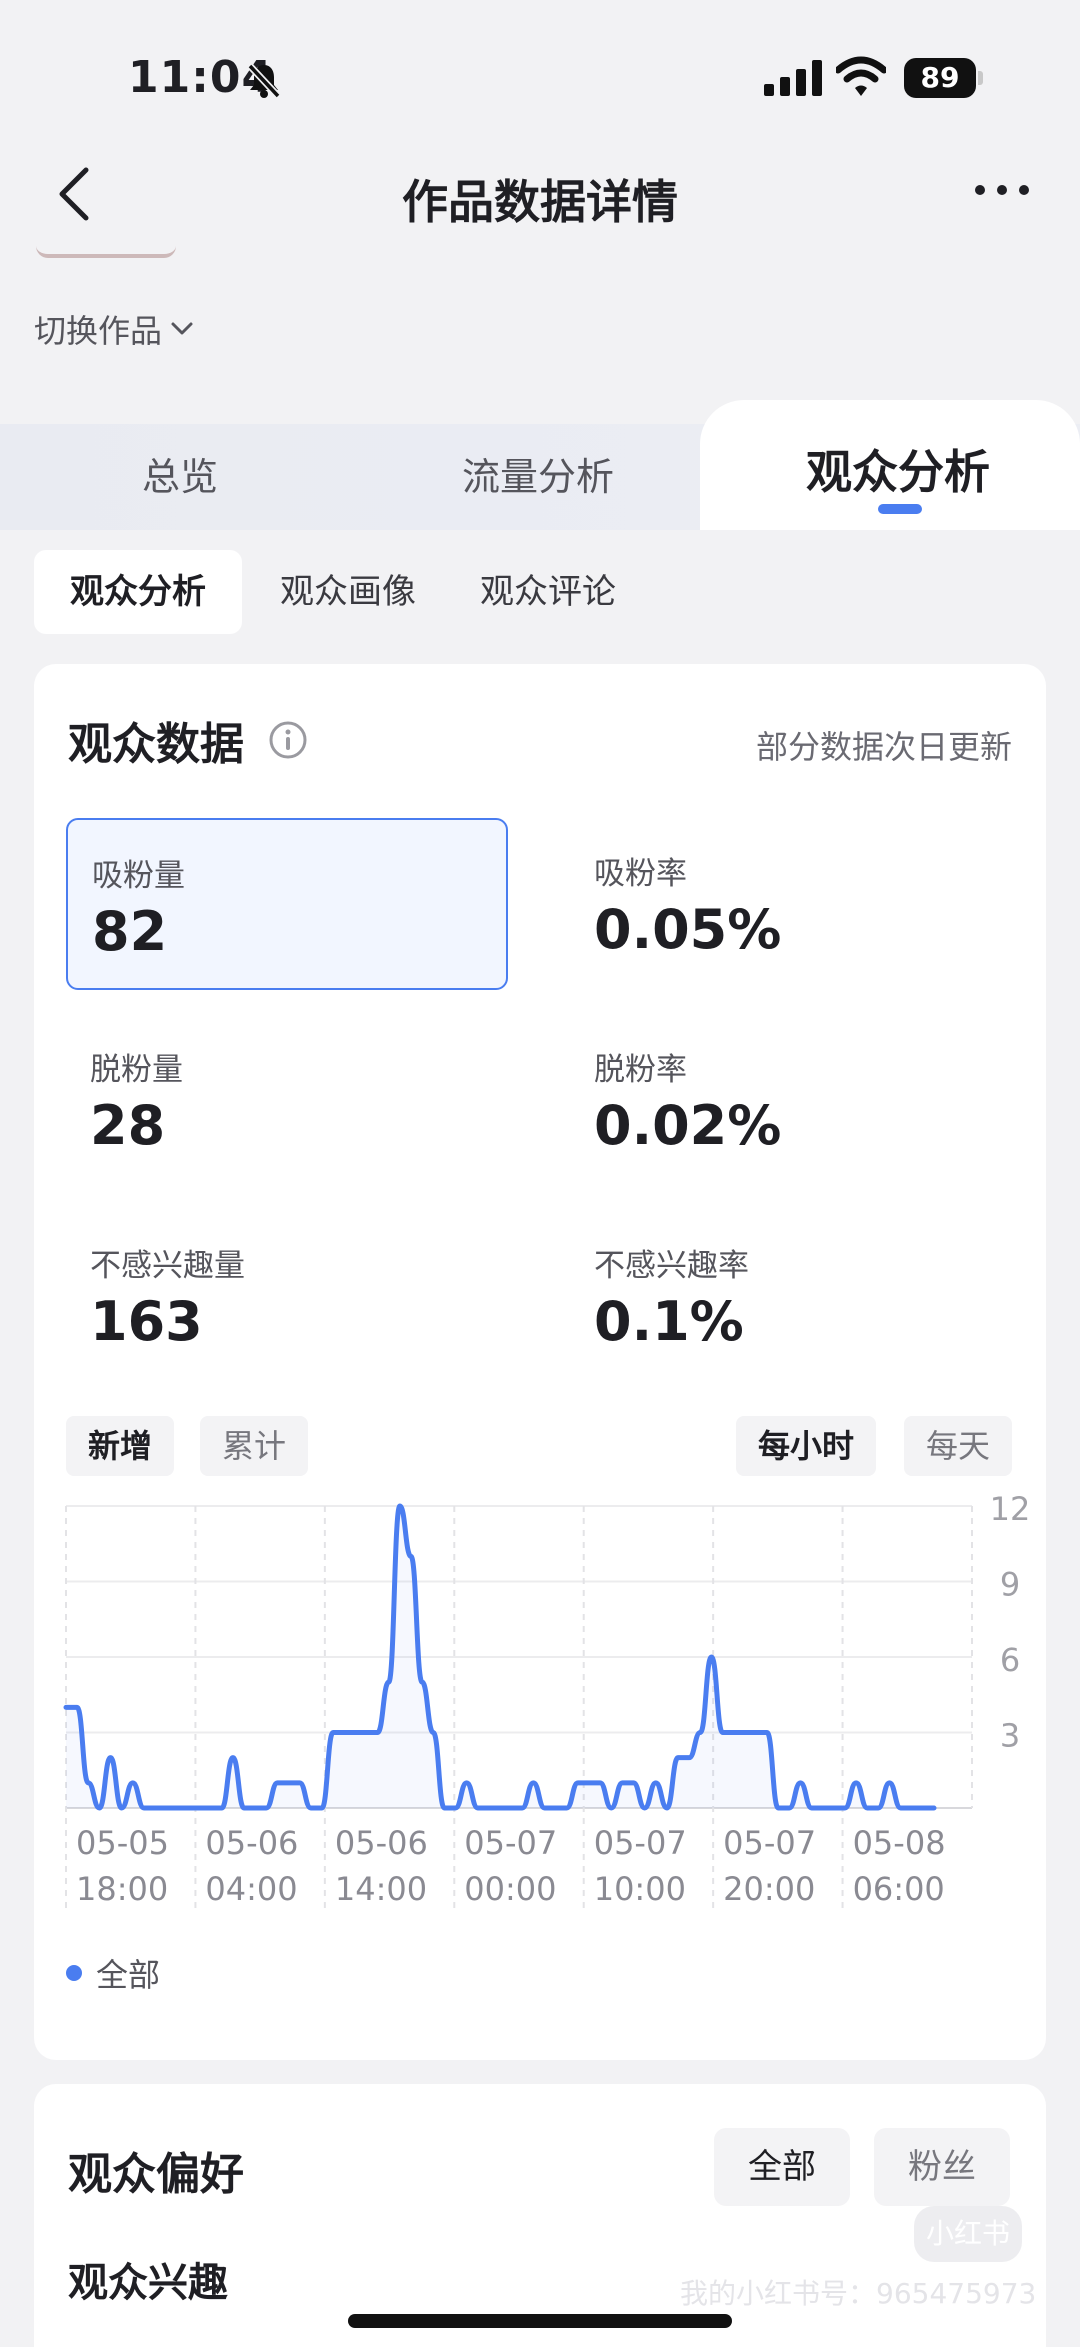  What do you see at coordinates (1010, 1660) in the screenshot?
I see `y-tick-label: 6` at bounding box center [1010, 1660].